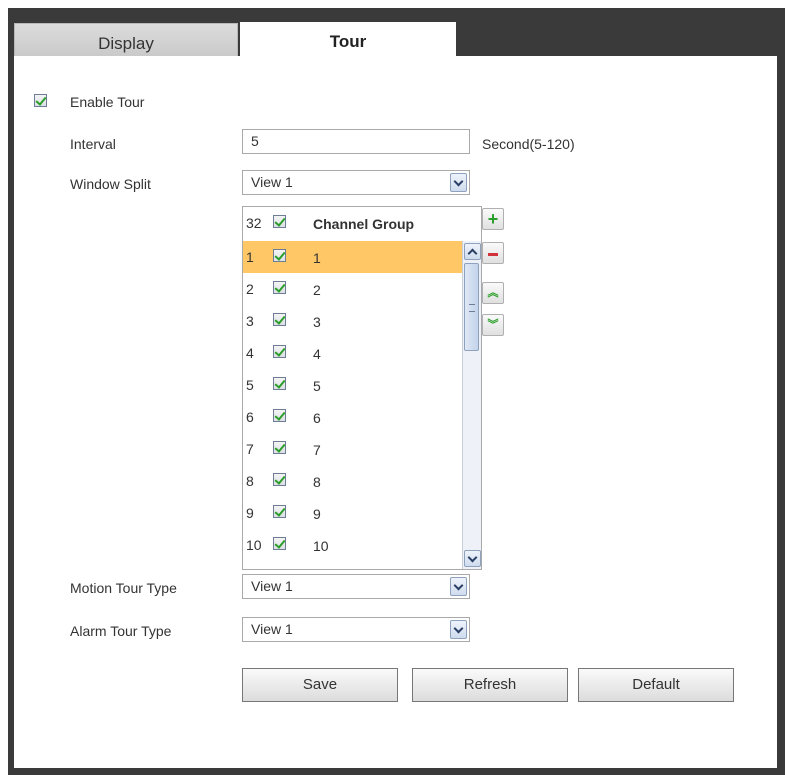  What do you see at coordinates (317, 482) in the screenshot?
I see `row-value: 8` at bounding box center [317, 482].